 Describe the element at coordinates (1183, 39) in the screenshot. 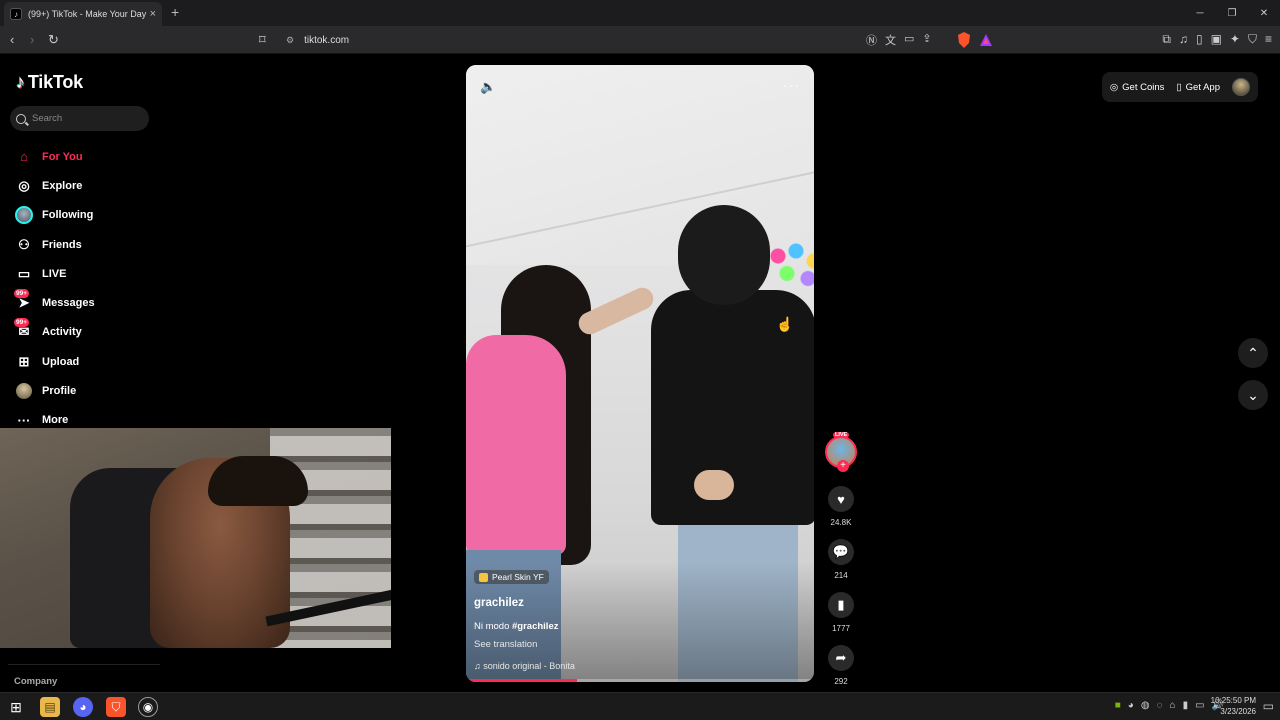

I see `media-icon: ♫` at that location.